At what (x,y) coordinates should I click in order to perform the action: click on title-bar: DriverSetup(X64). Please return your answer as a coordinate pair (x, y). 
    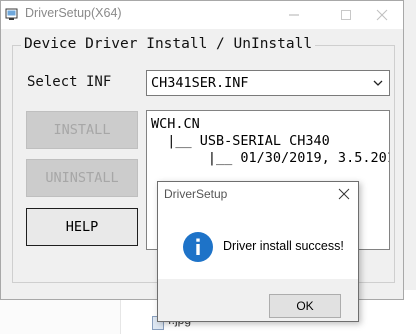
    Looking at the image, I should click on (202, 15).